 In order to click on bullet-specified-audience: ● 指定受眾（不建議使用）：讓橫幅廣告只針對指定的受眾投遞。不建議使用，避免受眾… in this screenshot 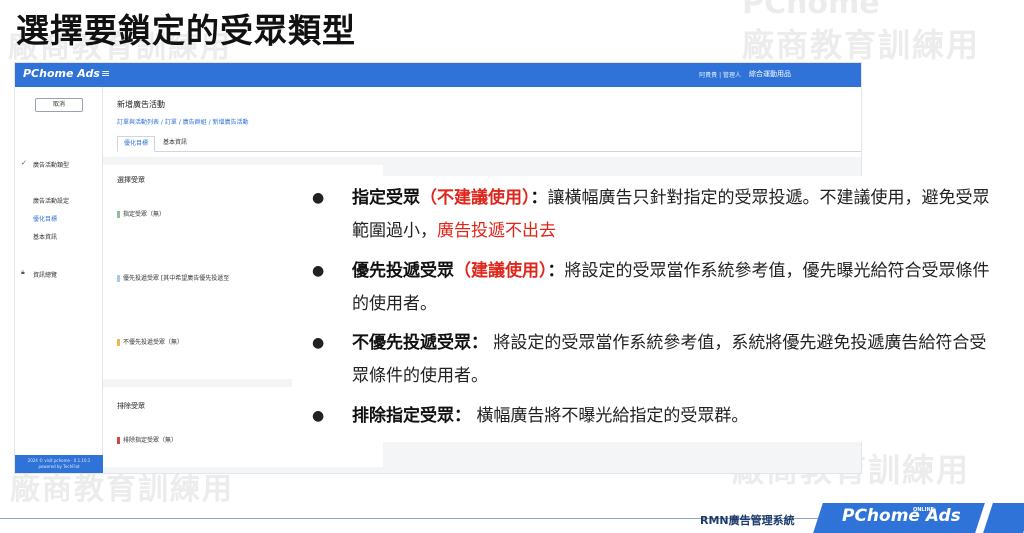, I will do `click(655, 215)`.